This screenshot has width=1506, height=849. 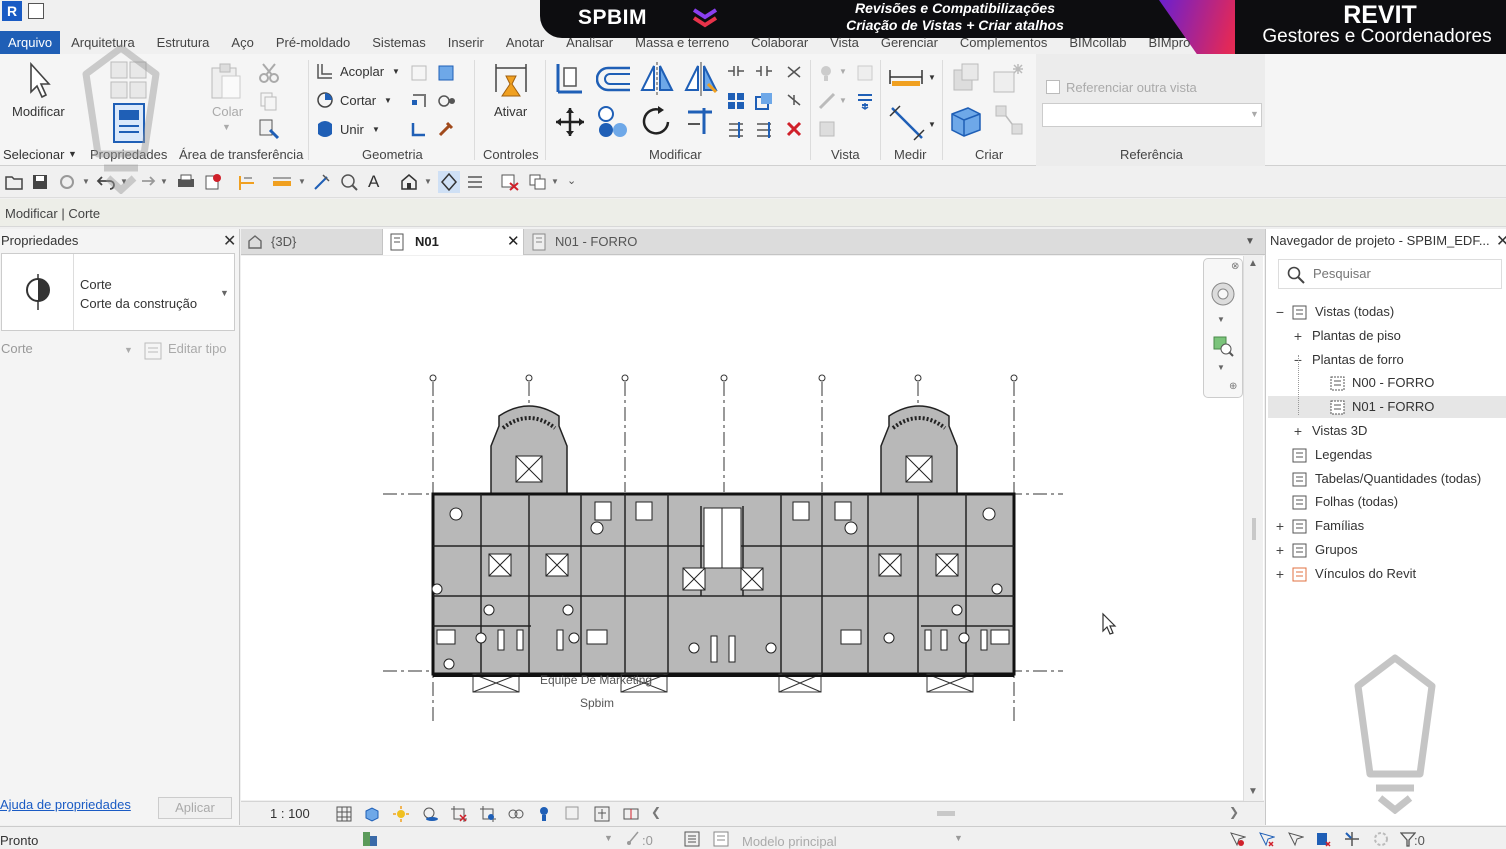 I want to click on copy-icon, so click(x=269, y=102).